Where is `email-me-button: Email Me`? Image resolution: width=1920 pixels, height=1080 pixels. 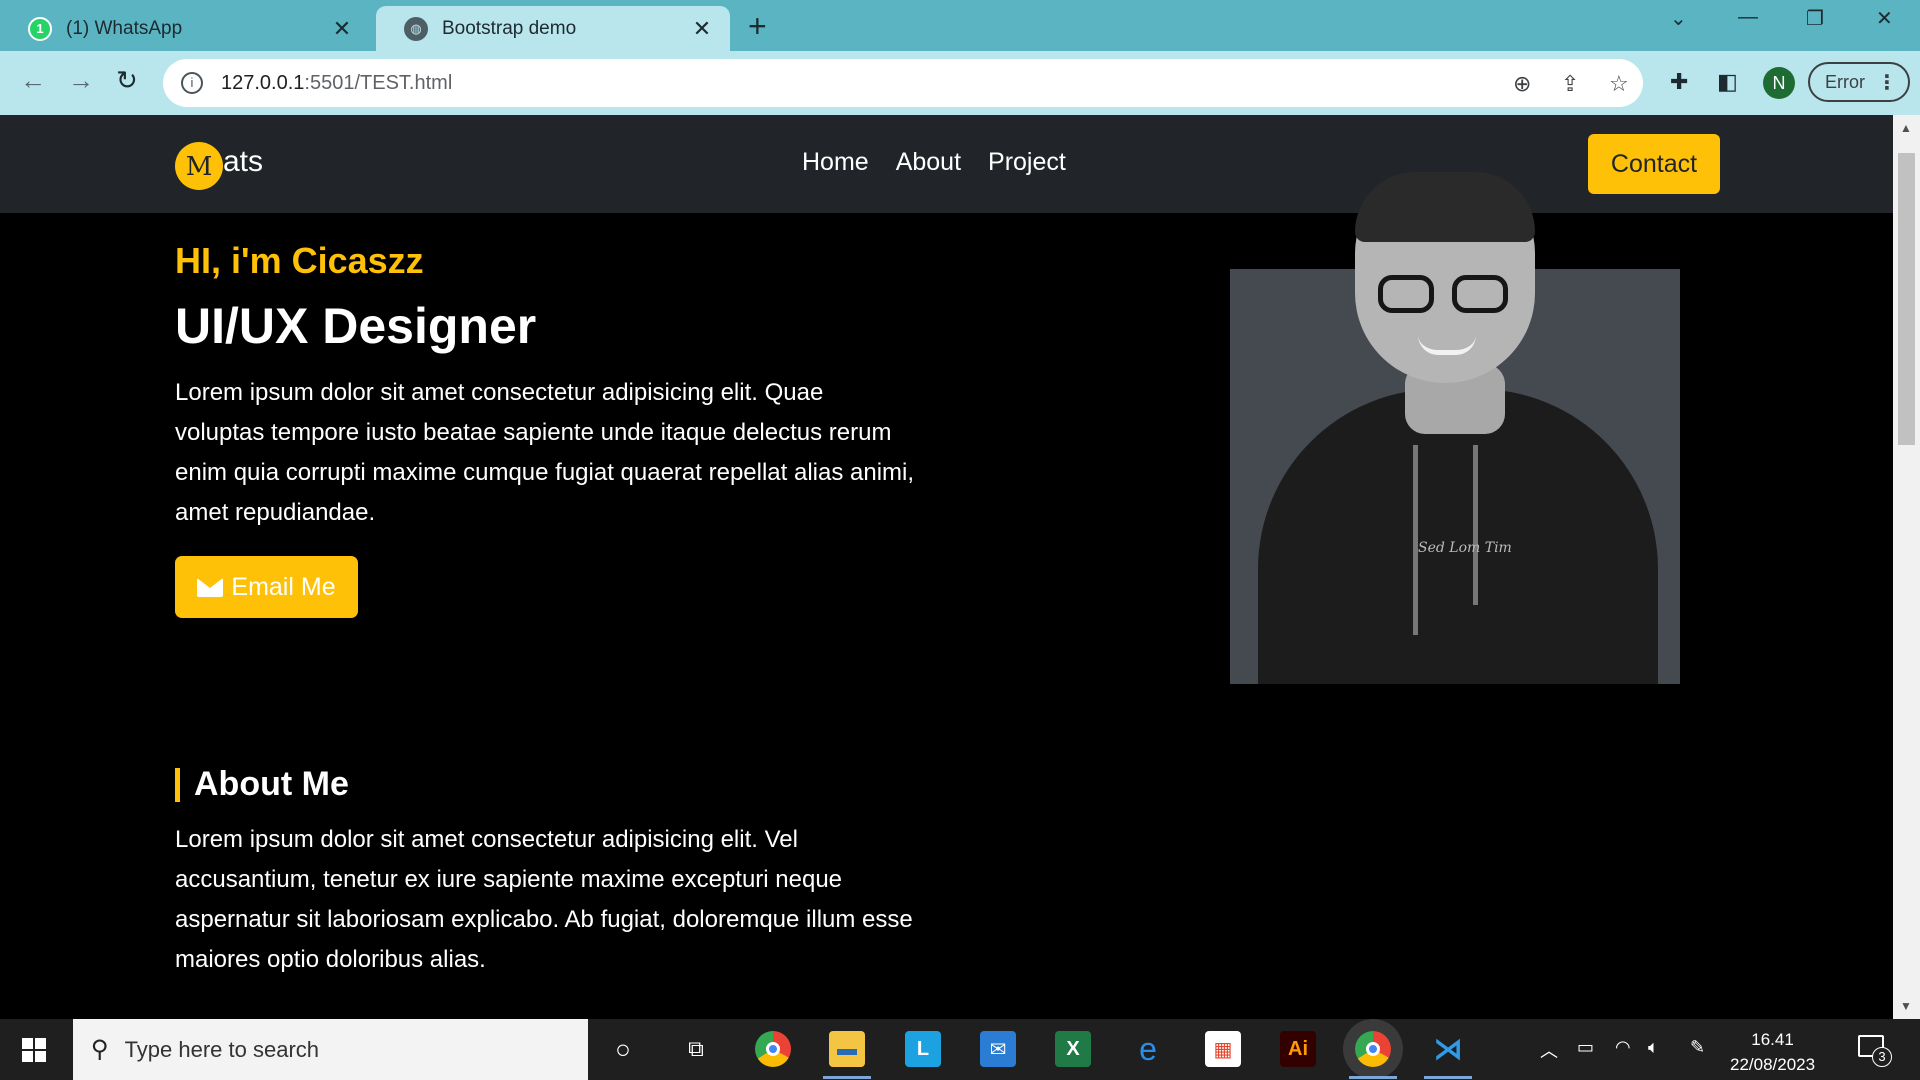 email-me-button: Email Me is located at coordinates (266, 587).